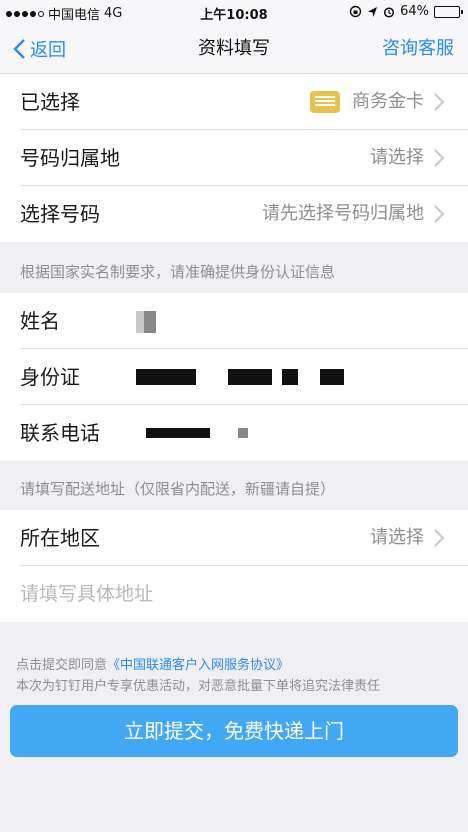 This screenshot has width=468, height=832. I want to click on selected-label: 已选择, so click(50, 102).